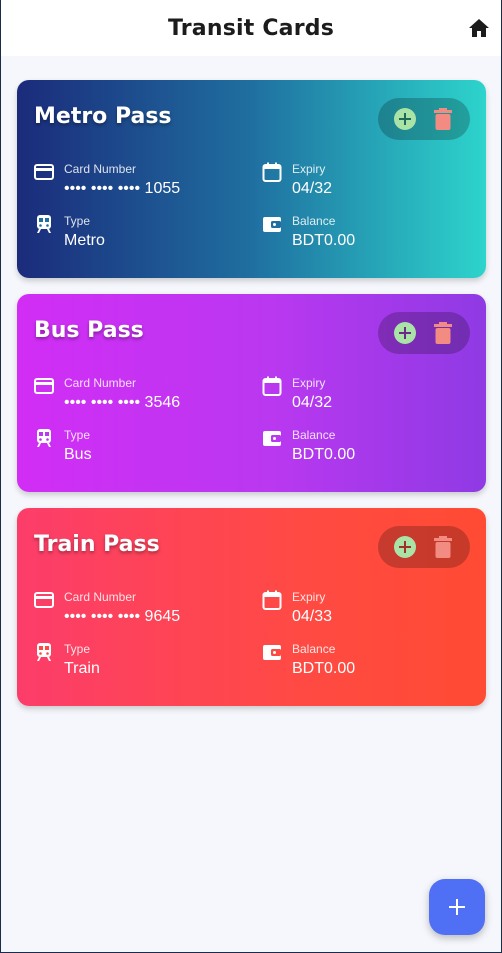 This screenshot has width=502, height=953. Describe the element at coordinates (122, 402) in the screenshot. I see `card-number-value: •••• •••• •••• 3546` at that location.